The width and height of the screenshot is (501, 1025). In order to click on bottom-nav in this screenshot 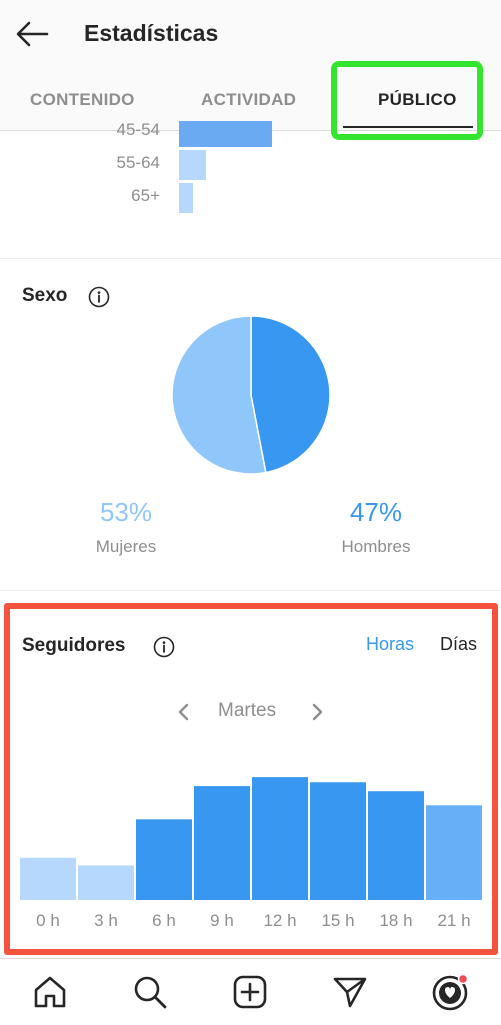, I will do `click(250, 991)`.